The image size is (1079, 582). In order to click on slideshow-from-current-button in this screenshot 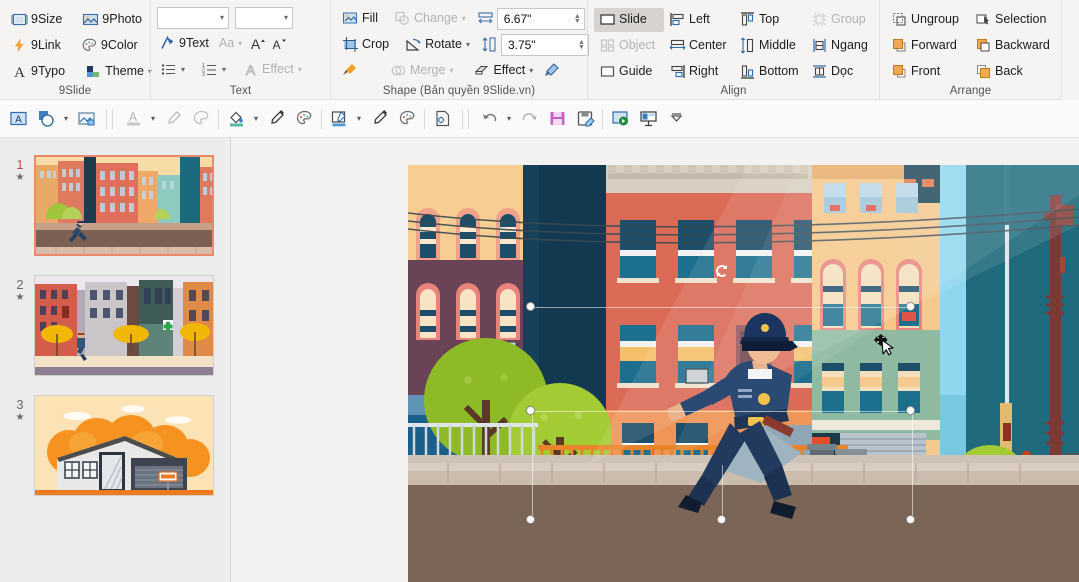, I will do `click(620, 119)`.